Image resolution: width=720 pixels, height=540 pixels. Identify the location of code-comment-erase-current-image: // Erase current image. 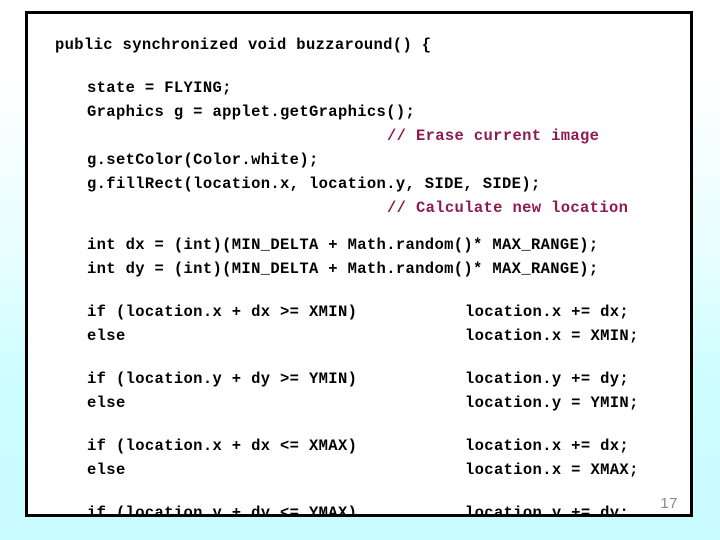
(493, 136).